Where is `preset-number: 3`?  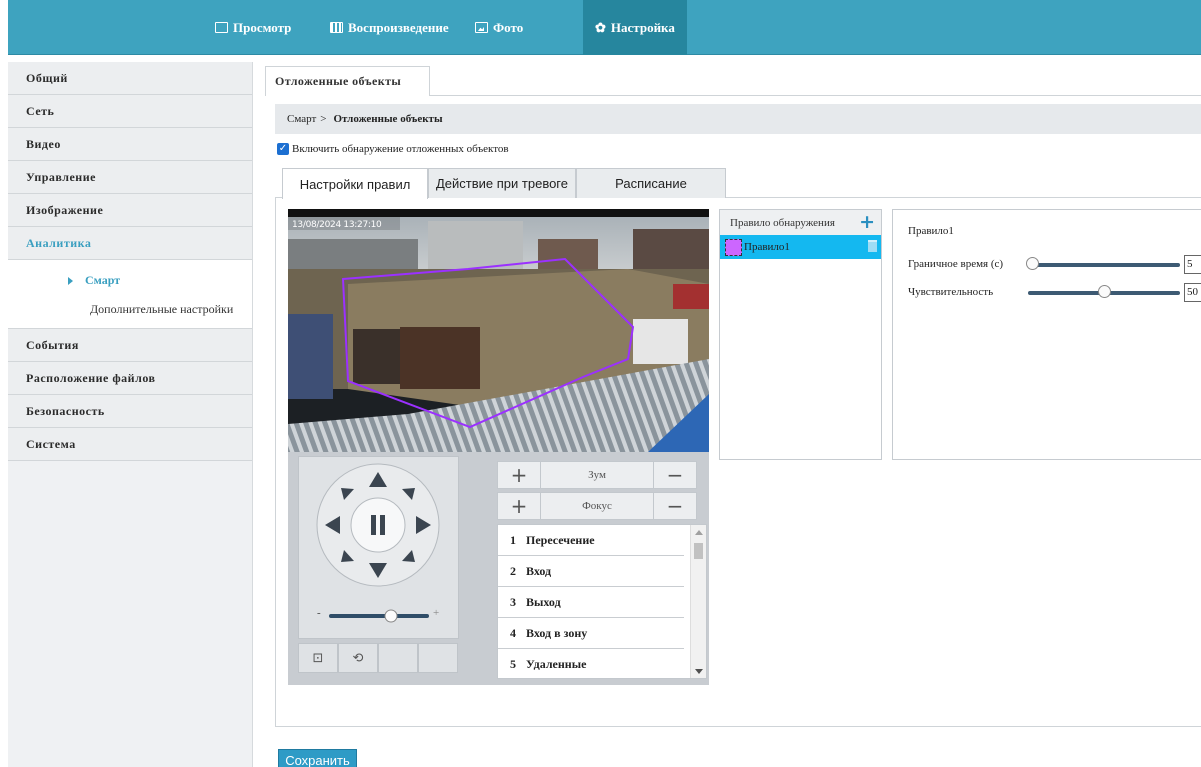 preset-number: 3 is located at coordinates (513, 601).